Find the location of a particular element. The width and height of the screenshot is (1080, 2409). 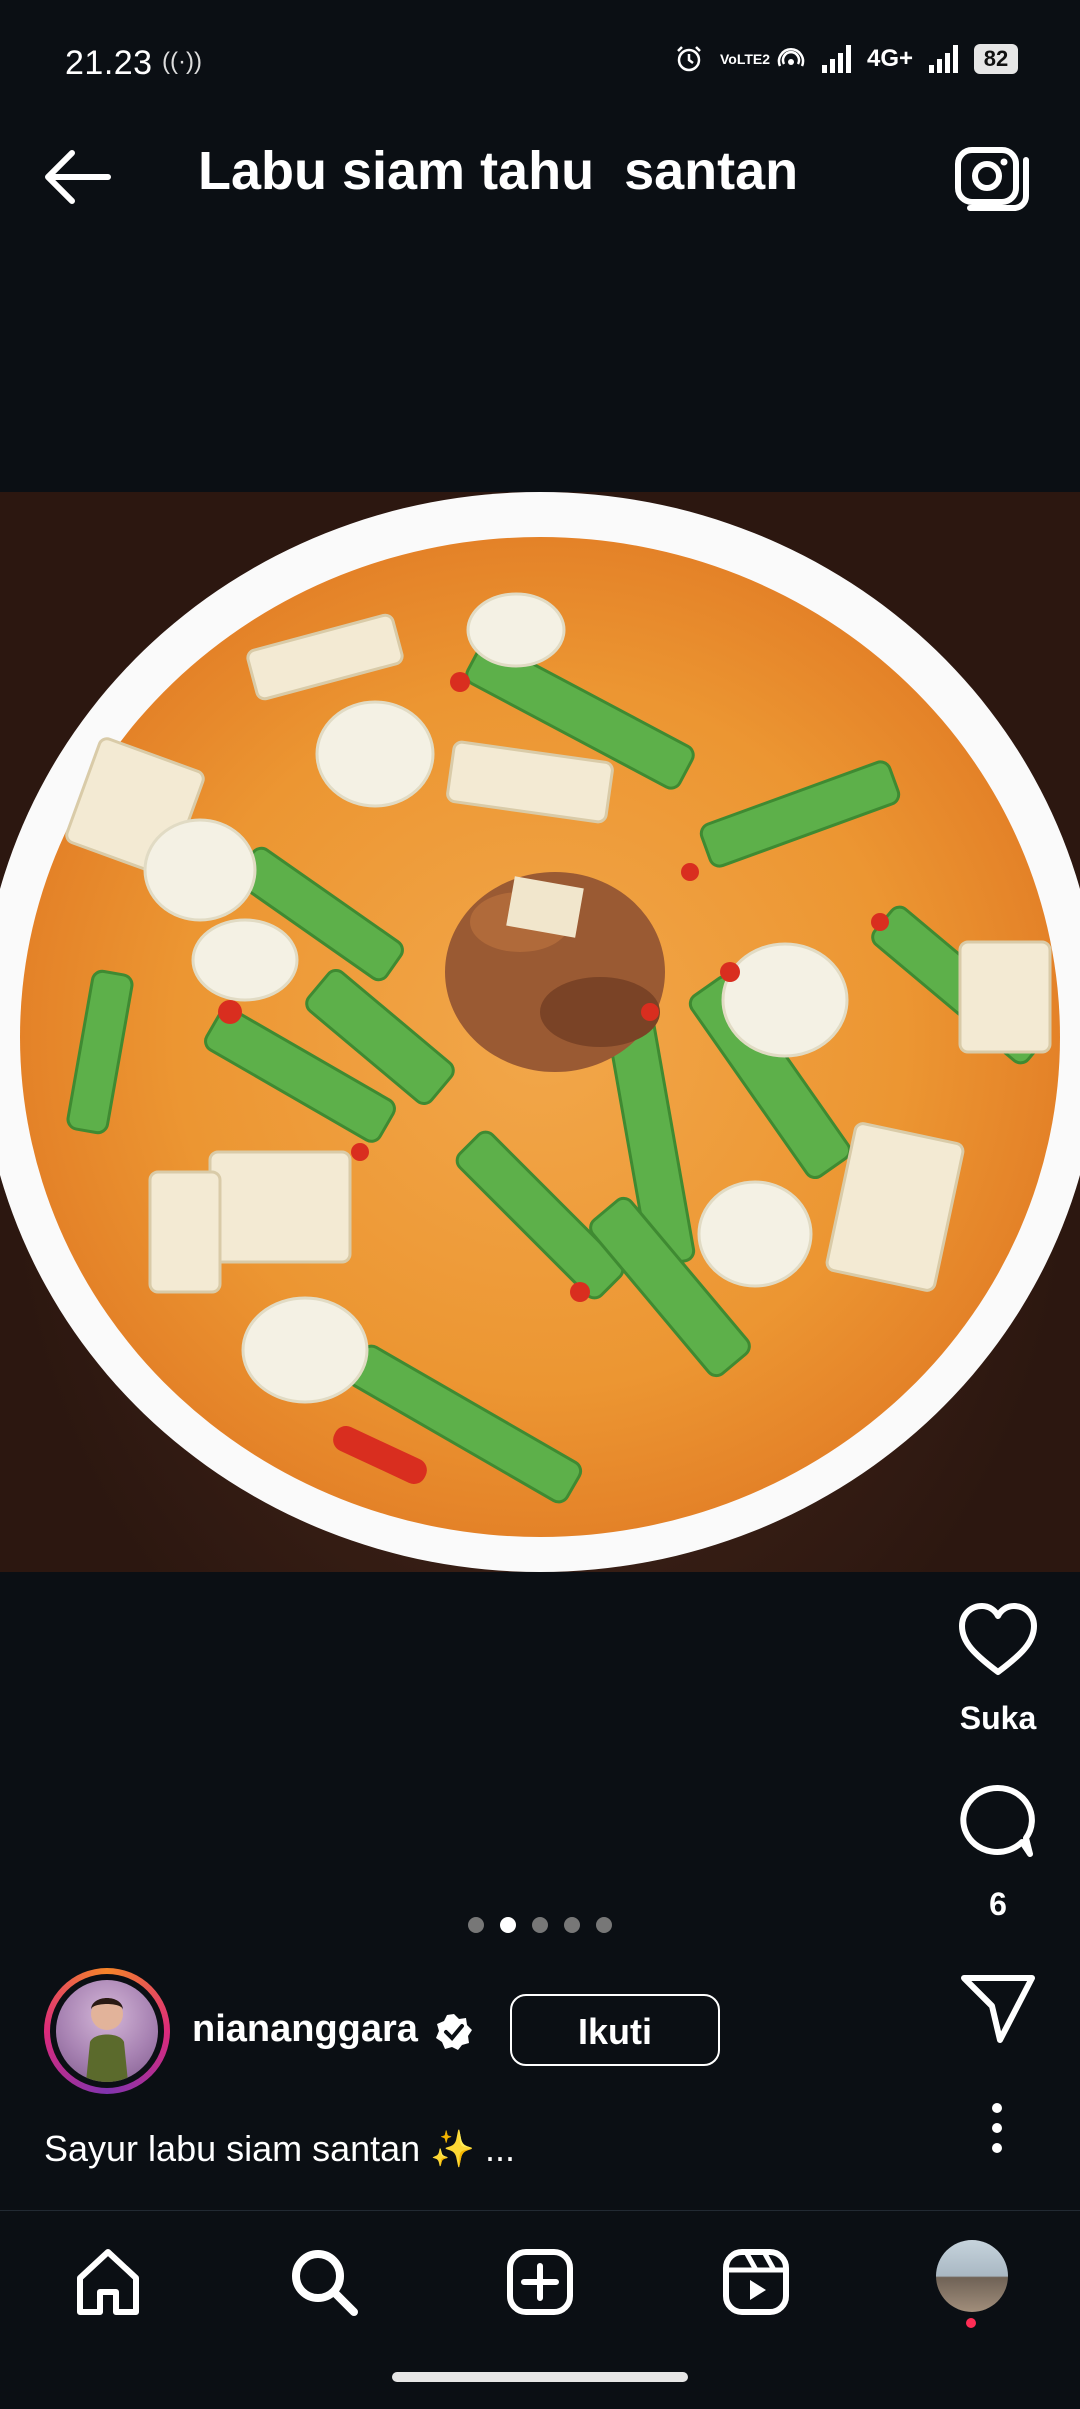

nav-create is located at coordinates (540, 2282).